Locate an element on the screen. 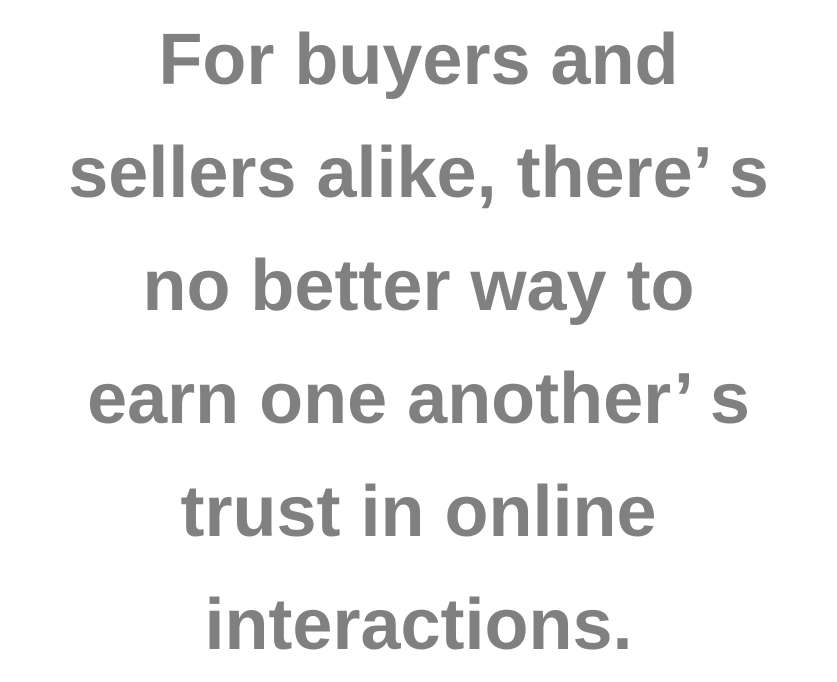 This screenshot has height=682, width=837. quote-line-4: earn one another’ s is located at coordinates (418, 399).